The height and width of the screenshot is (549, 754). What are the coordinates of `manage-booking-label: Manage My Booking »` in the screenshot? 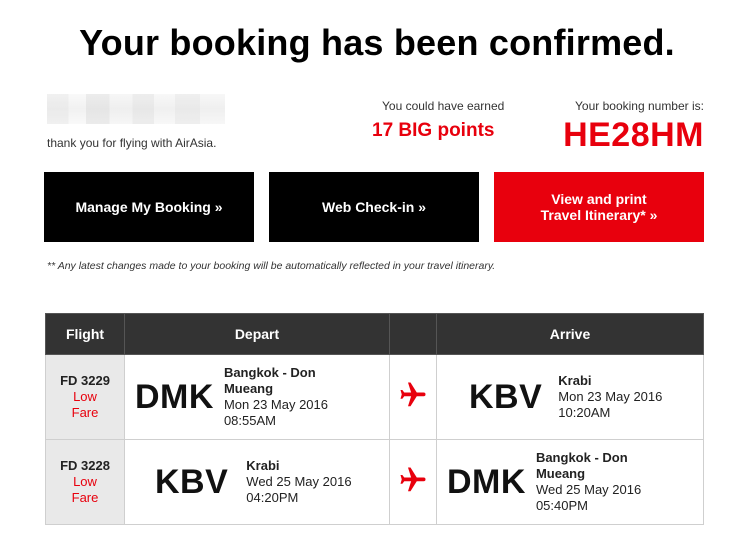 It's located at (149, 207).